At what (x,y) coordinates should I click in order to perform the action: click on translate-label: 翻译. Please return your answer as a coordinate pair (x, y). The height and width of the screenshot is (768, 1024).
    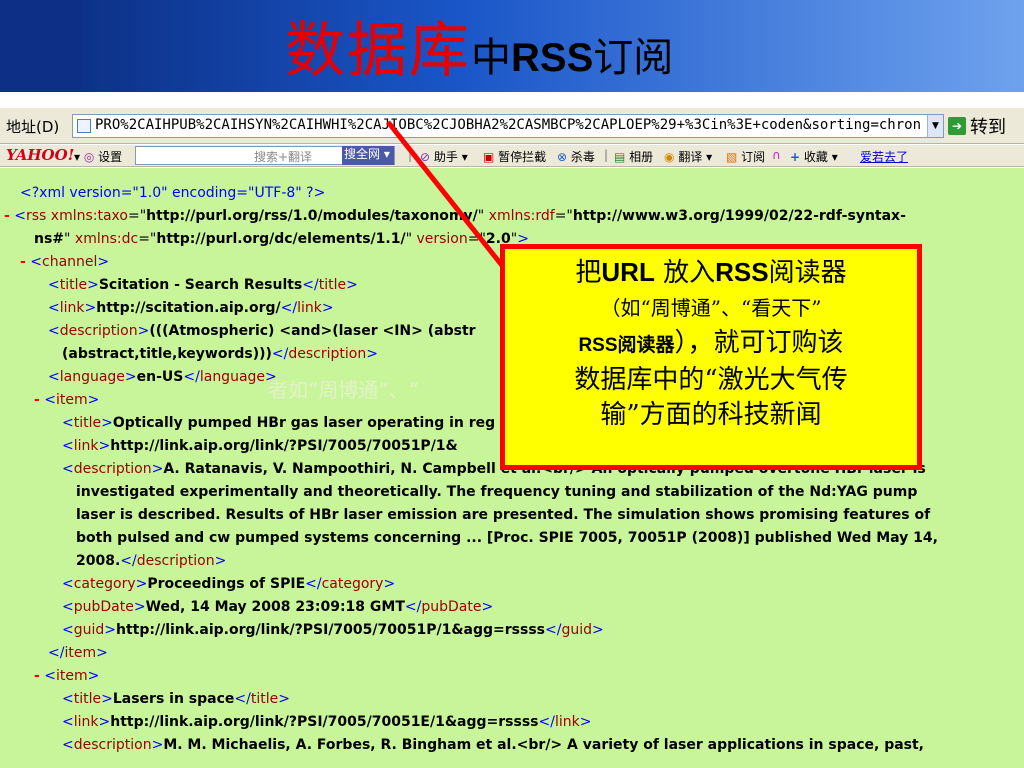
    Looking at the image, I should click on (690, 157).